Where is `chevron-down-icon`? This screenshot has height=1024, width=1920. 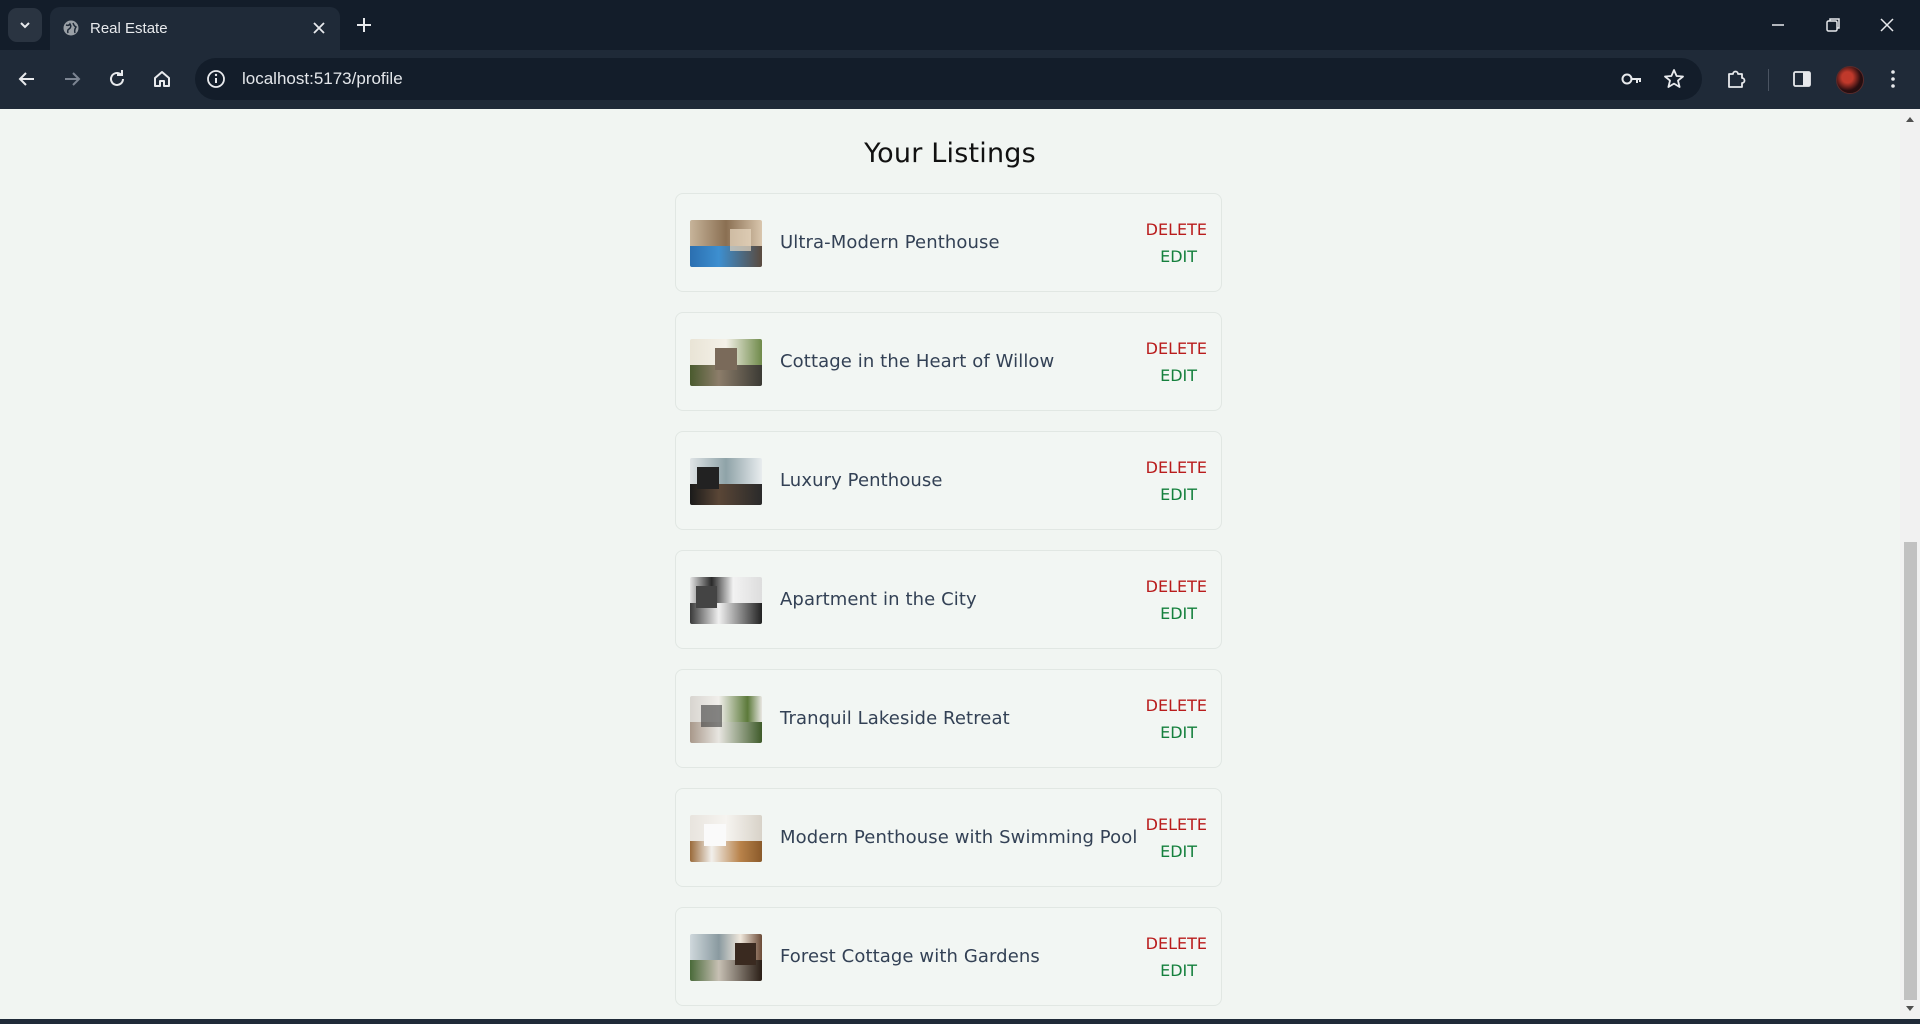
chevron-down-icon is located at coordinates (25, 25).